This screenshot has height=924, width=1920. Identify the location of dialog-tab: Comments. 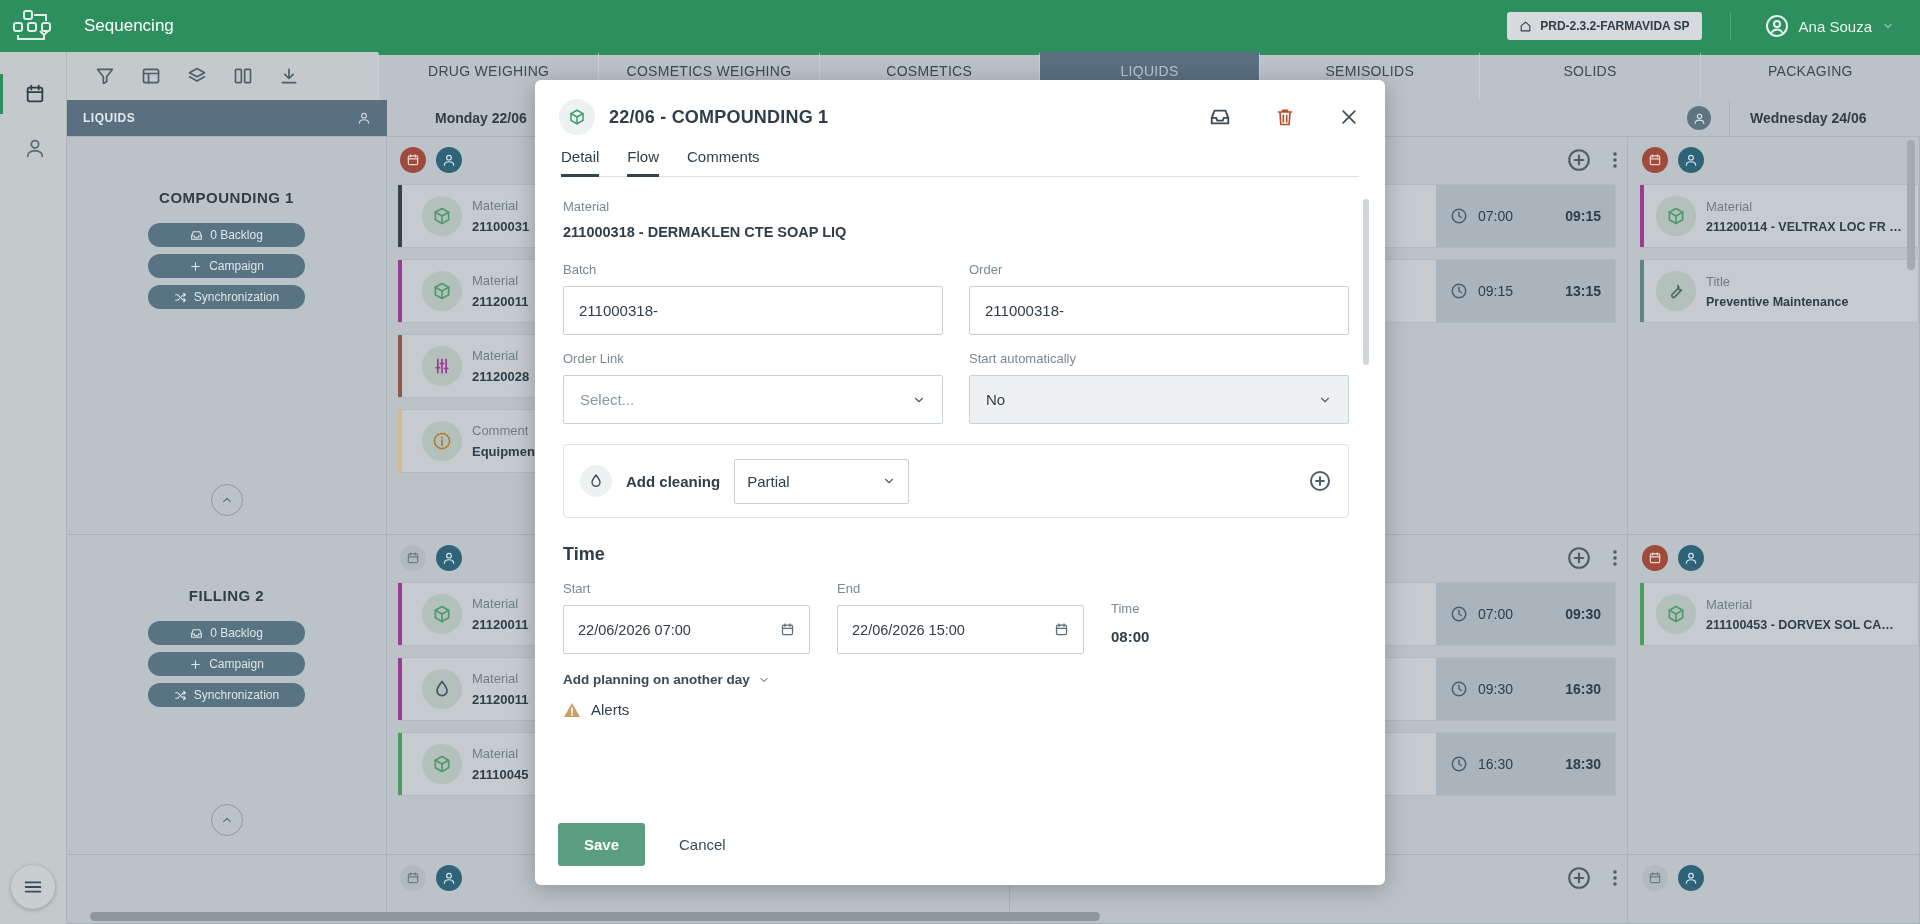
(723, 162).